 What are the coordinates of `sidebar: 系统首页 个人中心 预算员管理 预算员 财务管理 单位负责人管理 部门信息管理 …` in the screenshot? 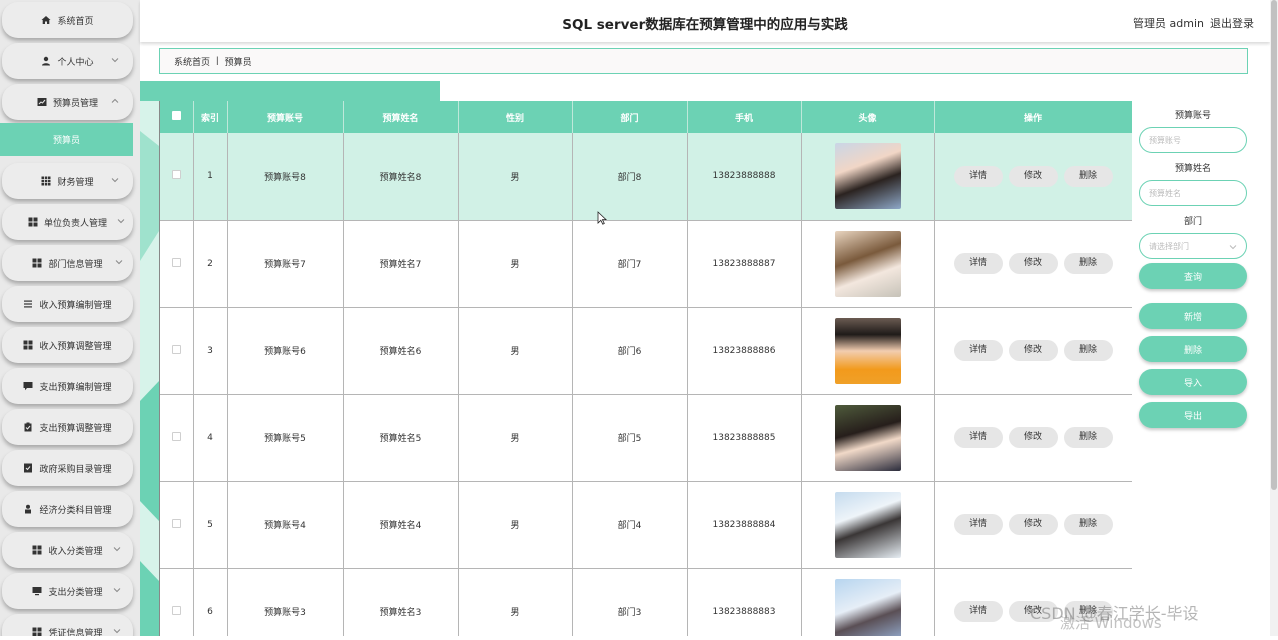 It's located at (70, 318).